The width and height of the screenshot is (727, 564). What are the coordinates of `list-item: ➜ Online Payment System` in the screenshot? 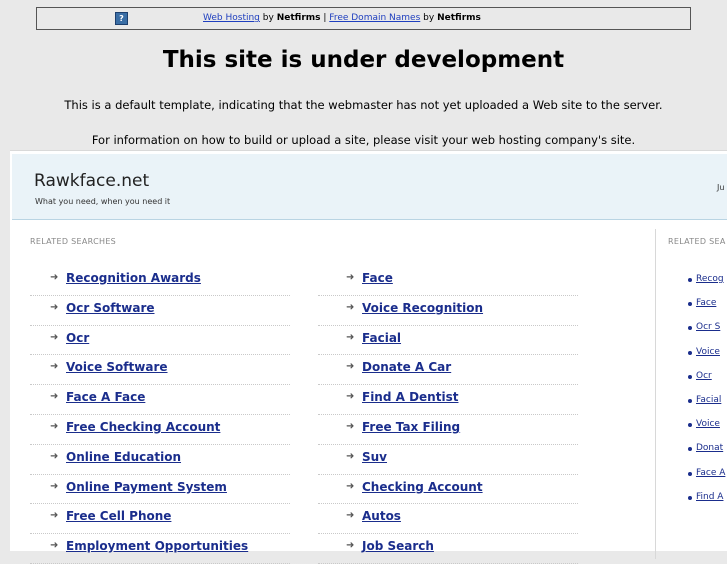 It's located at (160, 490).